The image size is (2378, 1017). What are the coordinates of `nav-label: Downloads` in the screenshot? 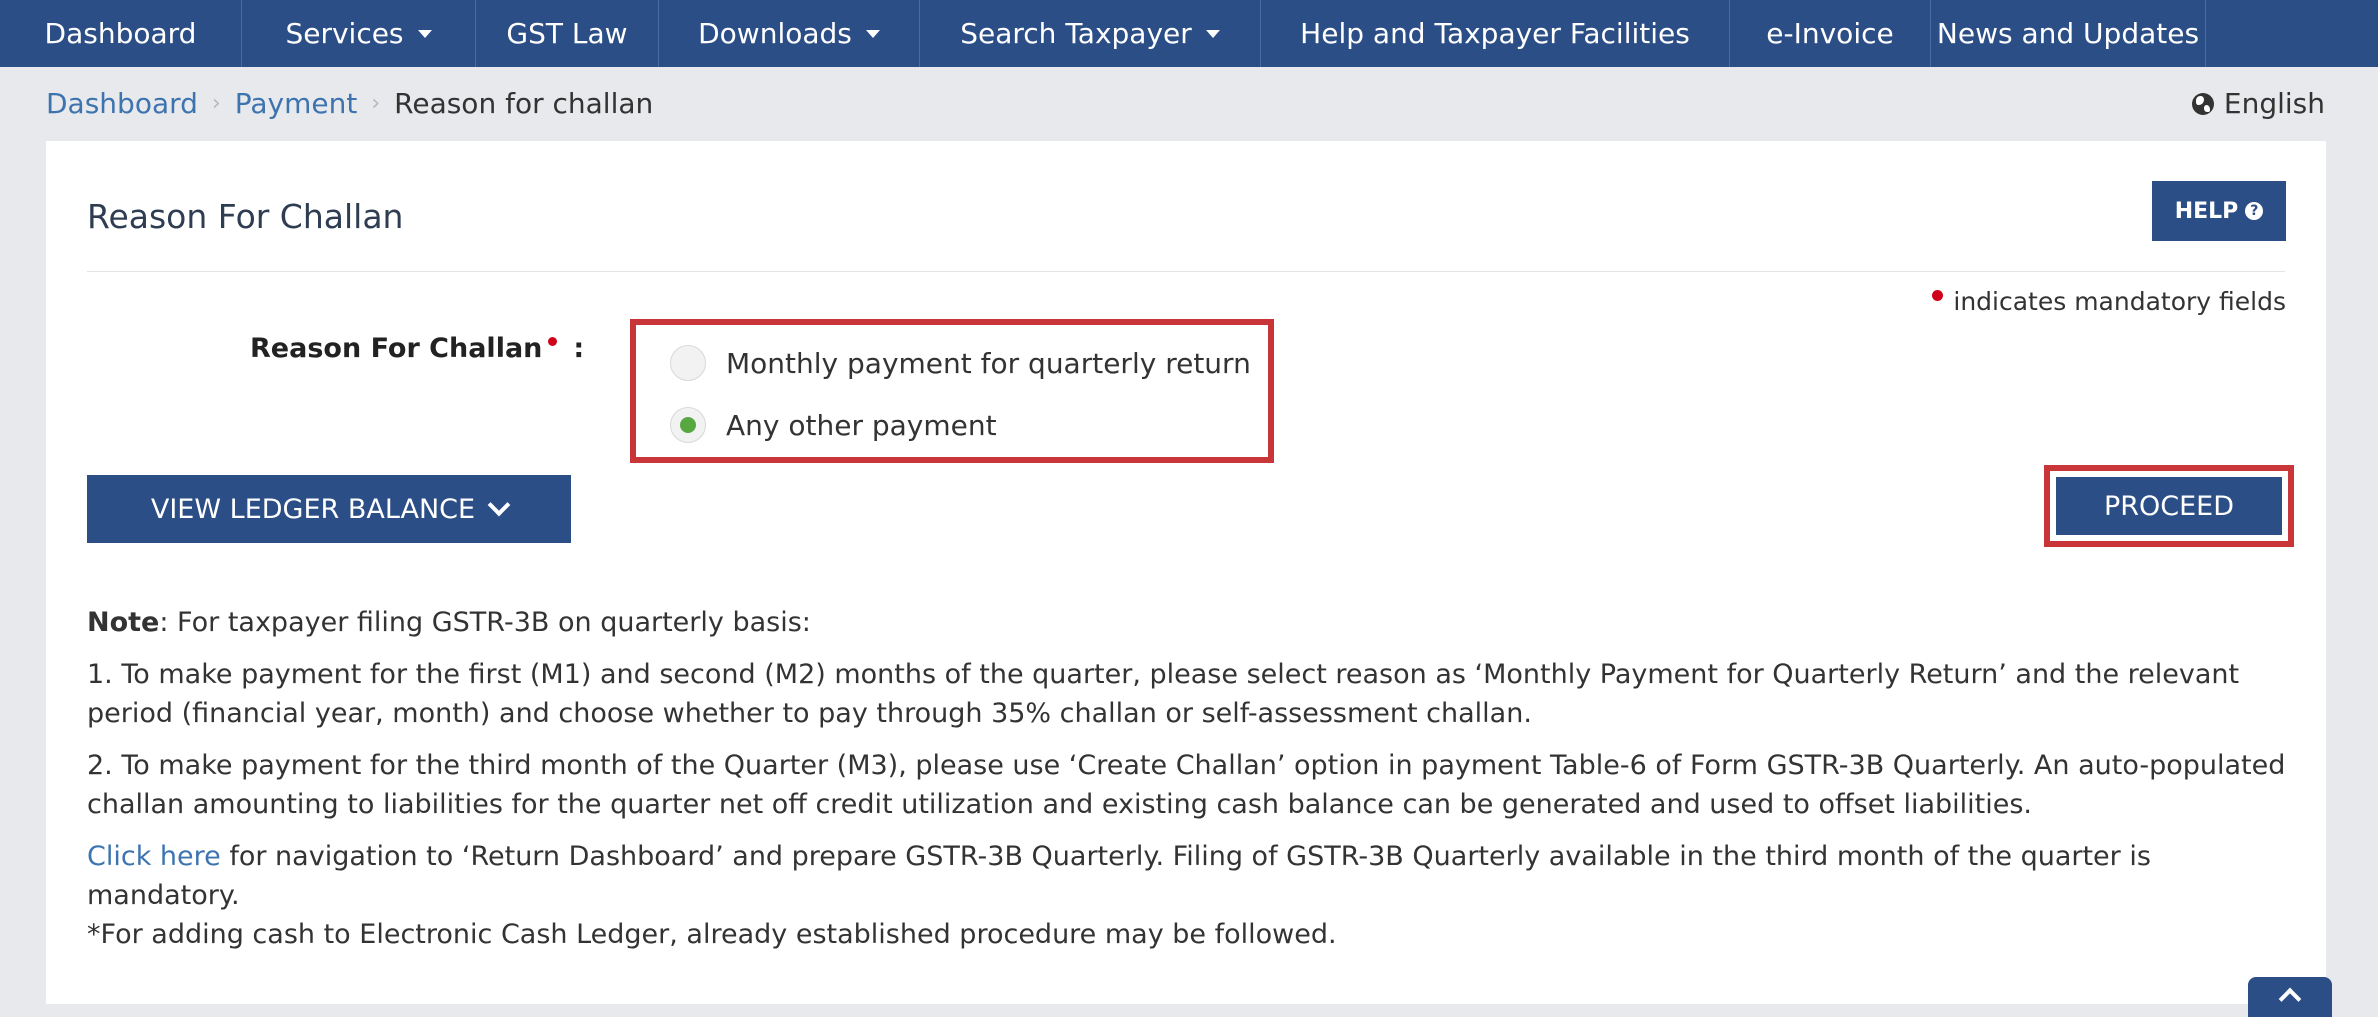 It's located at (775, 33).